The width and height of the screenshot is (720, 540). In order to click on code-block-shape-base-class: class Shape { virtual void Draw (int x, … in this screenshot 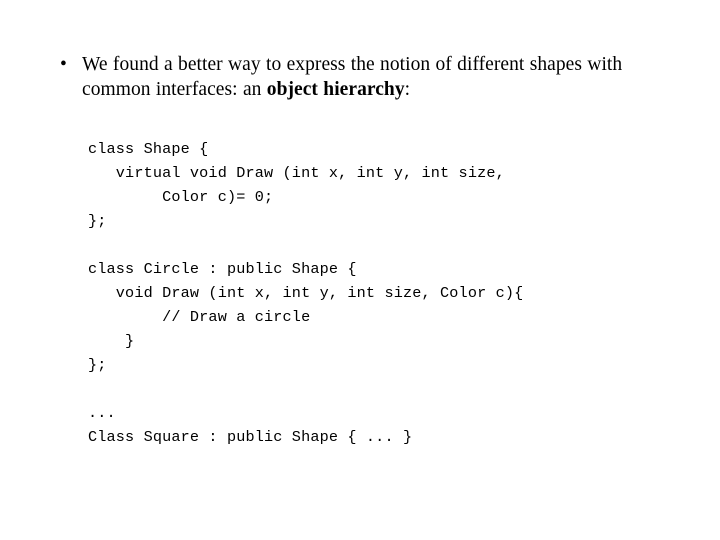, I will do `click(296, 185)`.